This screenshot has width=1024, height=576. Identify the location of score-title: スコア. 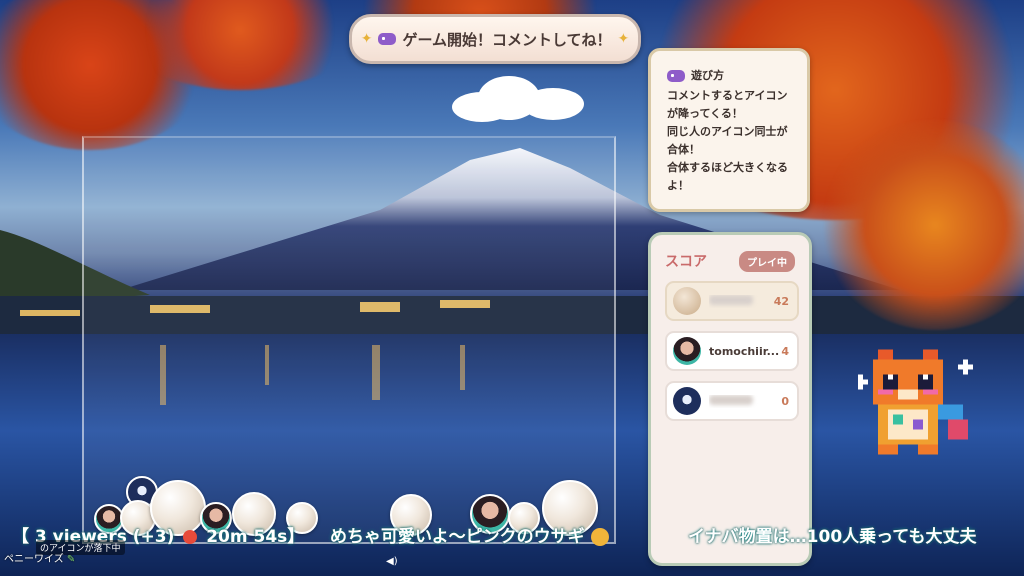
(686, 262).